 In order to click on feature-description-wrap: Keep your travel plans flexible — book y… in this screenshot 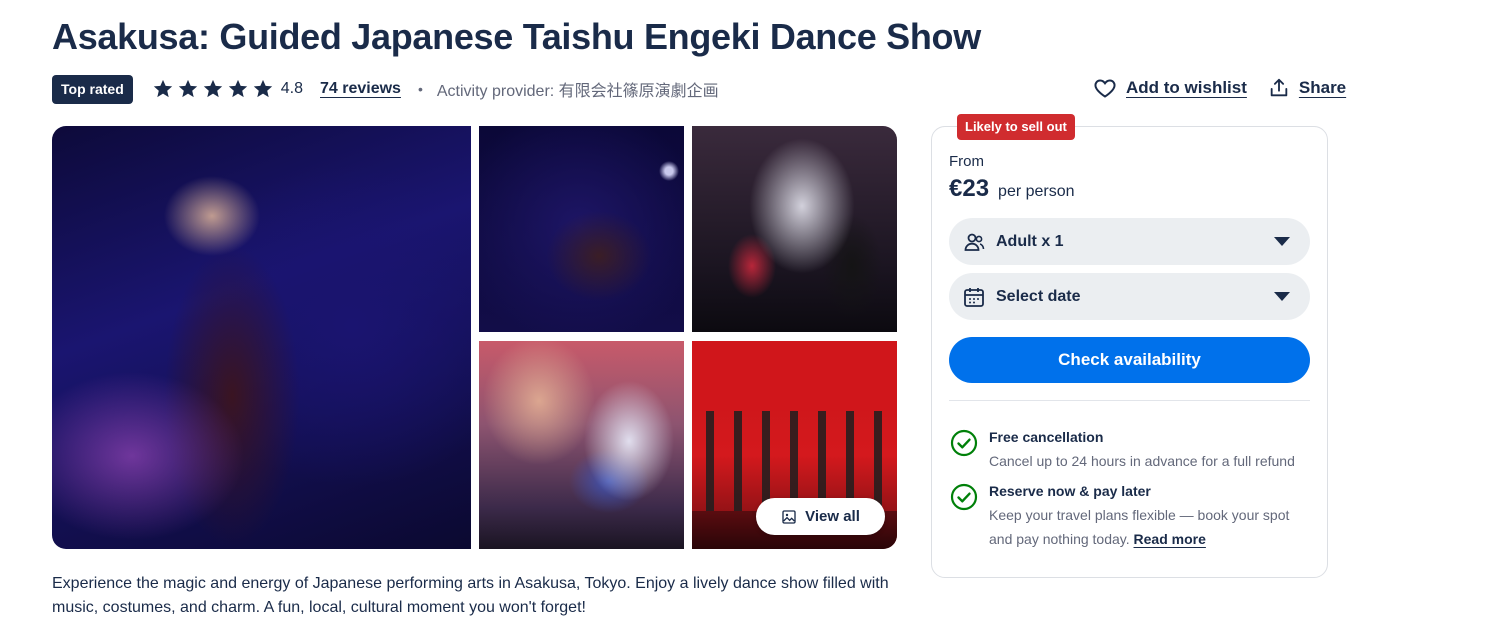, I will do `click(1149, 527)`.